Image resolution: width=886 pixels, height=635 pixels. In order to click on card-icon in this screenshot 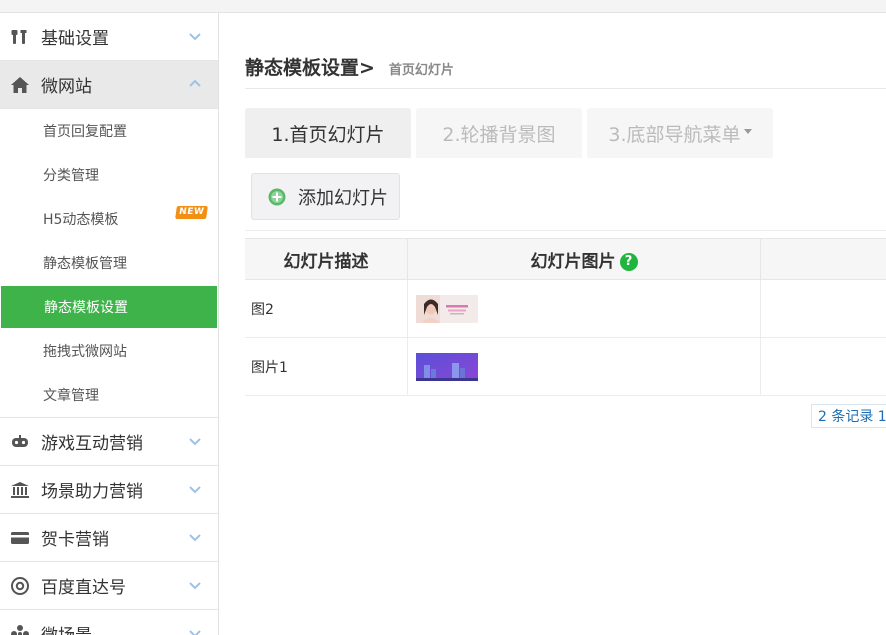, I will do `click(20, 538)`.